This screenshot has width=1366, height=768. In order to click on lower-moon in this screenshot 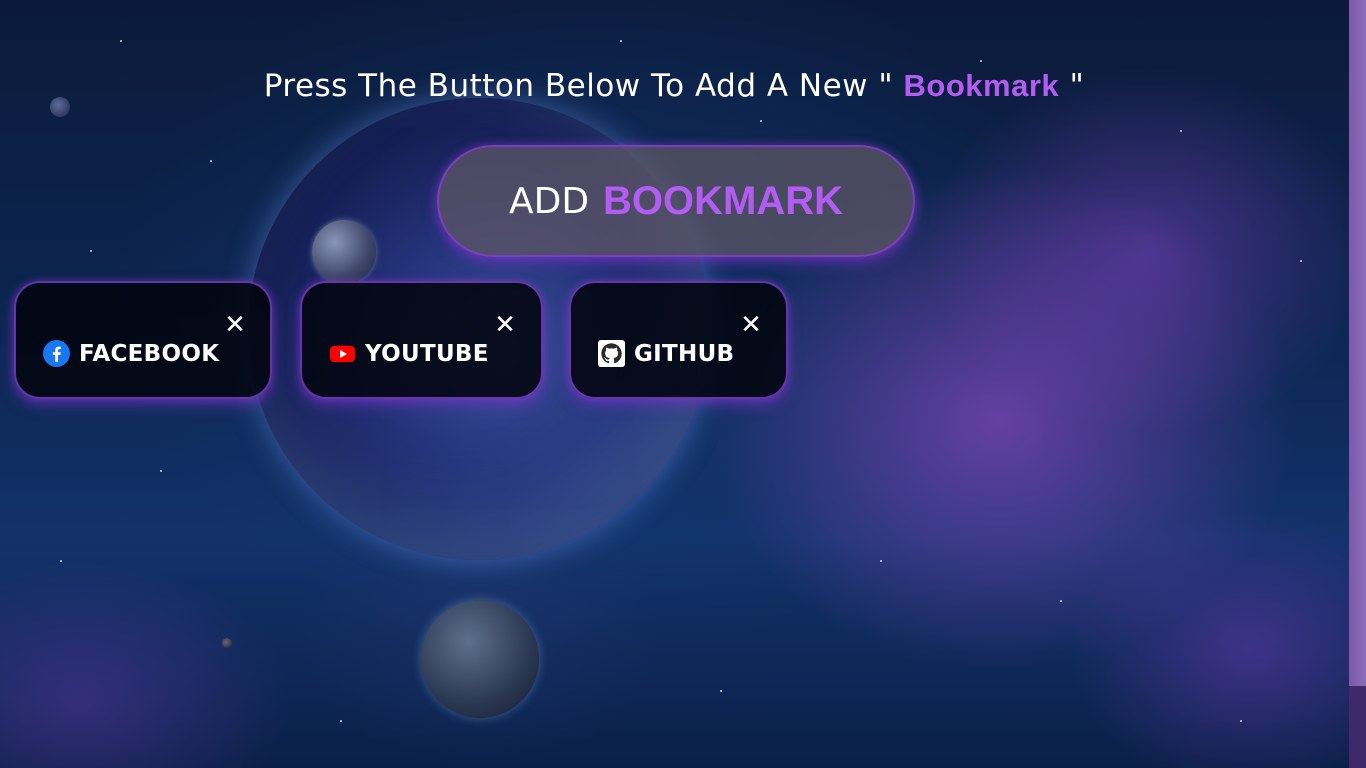, I will do `click(480, 659)`.